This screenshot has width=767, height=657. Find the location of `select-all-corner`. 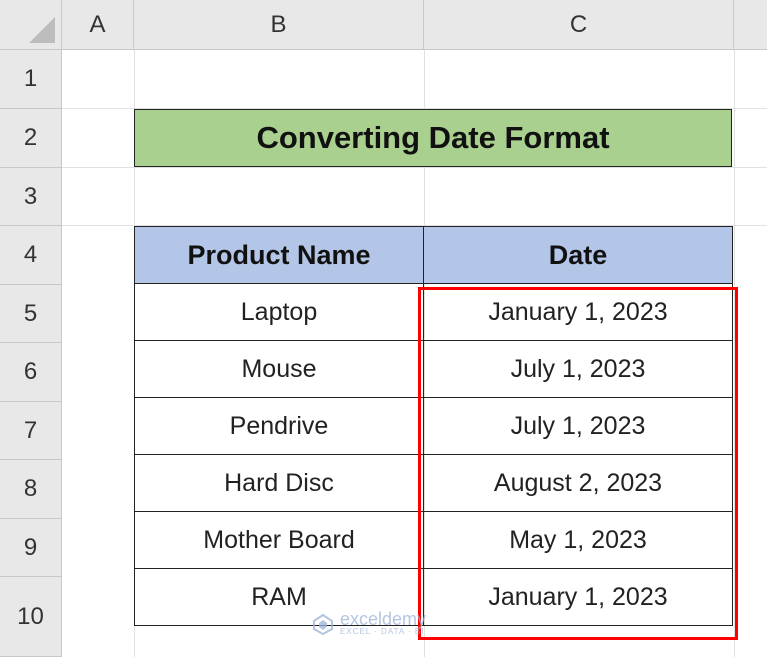

select-all-corner is located at coordinates (31, 25).